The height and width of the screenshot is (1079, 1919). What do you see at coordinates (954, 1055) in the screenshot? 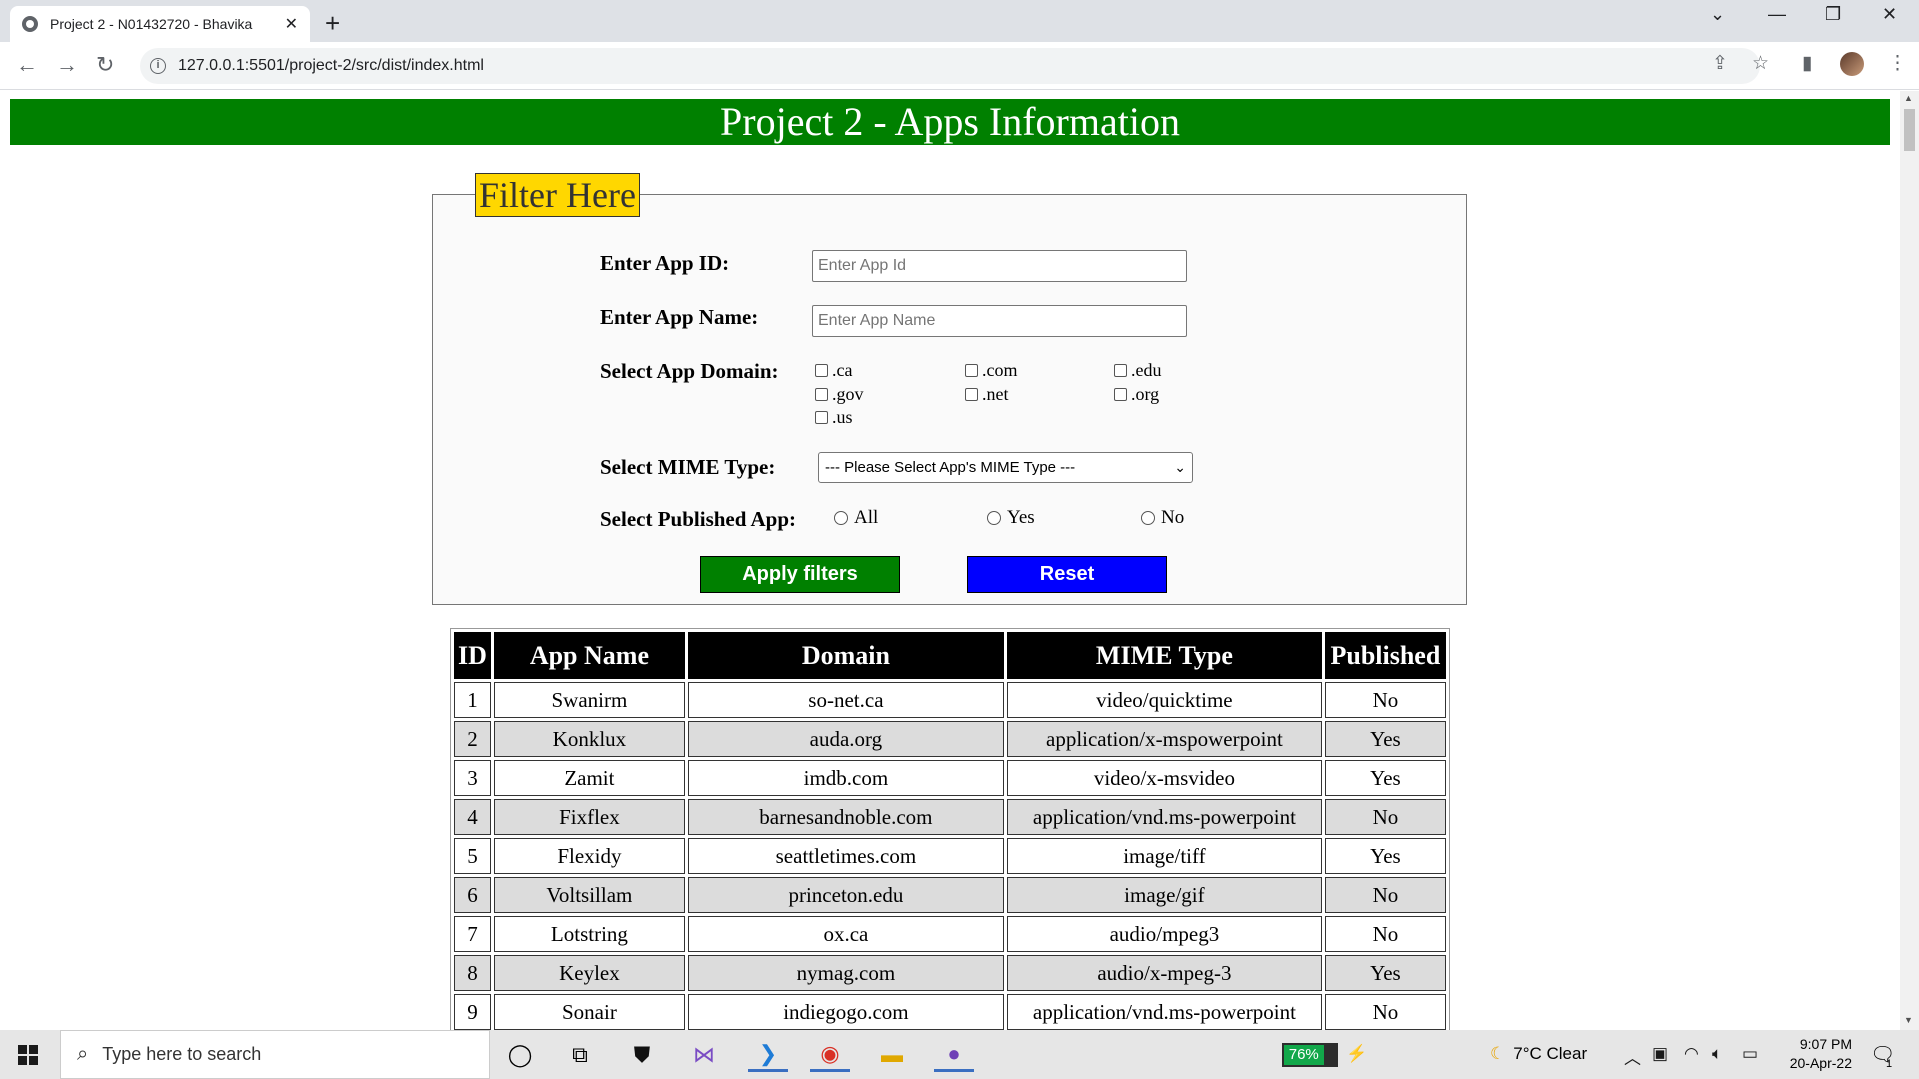
I see `github-desktop-icon: ●` at bounding box center [954, 1055].